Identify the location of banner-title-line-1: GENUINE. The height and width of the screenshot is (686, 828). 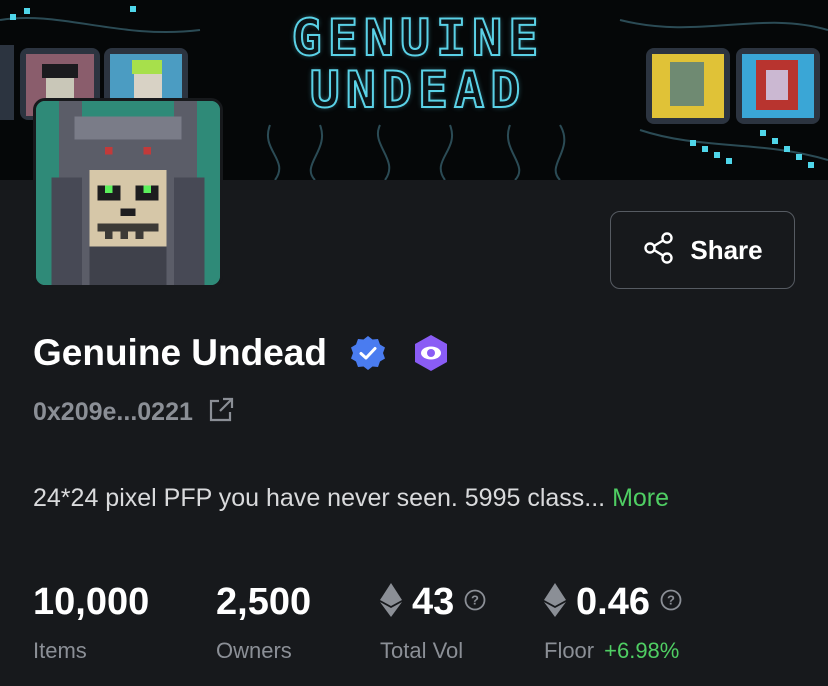
(418, 38).